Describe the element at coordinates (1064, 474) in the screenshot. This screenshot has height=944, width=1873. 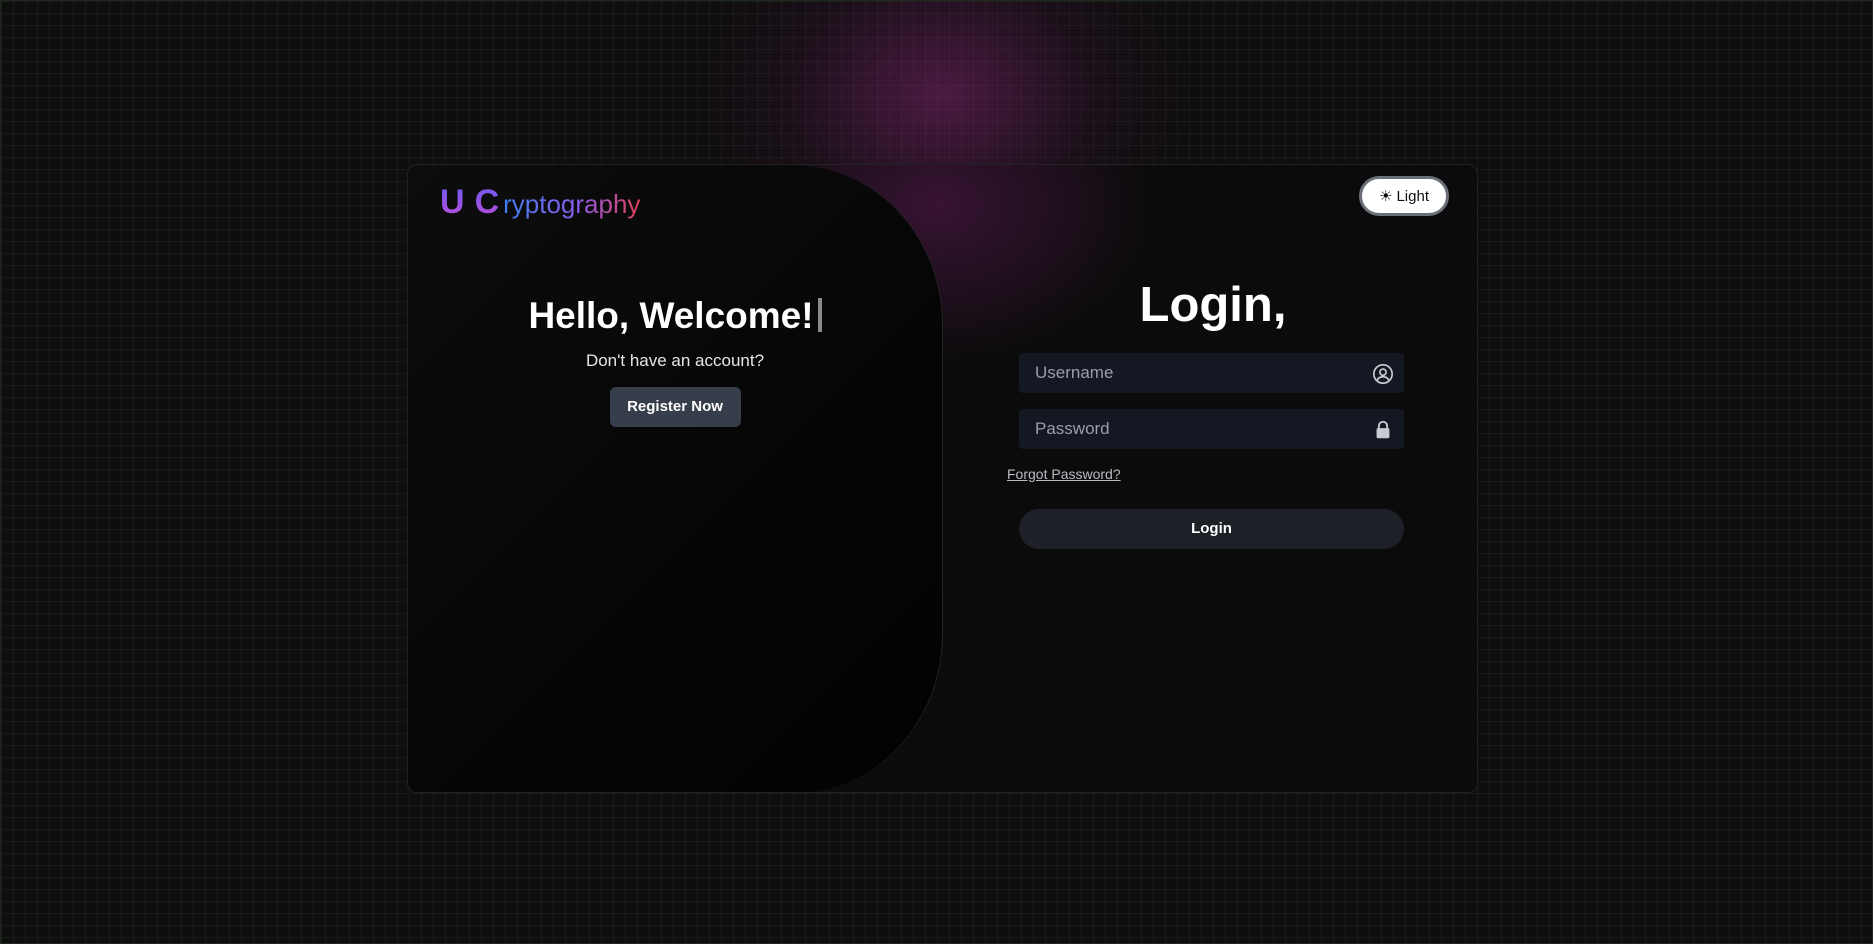
I see `forgot-password-link: Forgot Password?` at that location.